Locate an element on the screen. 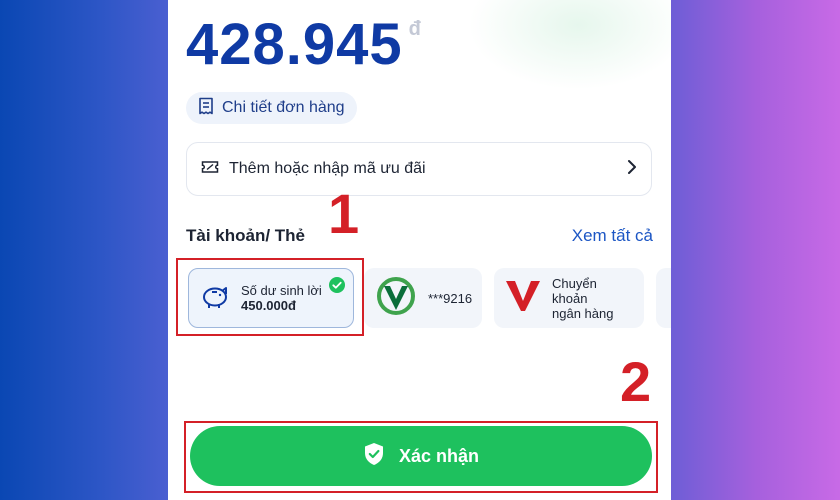  promo-code-row: Thêm hoặc nhập mã ưu đãi is located at coordinates (419, 169).